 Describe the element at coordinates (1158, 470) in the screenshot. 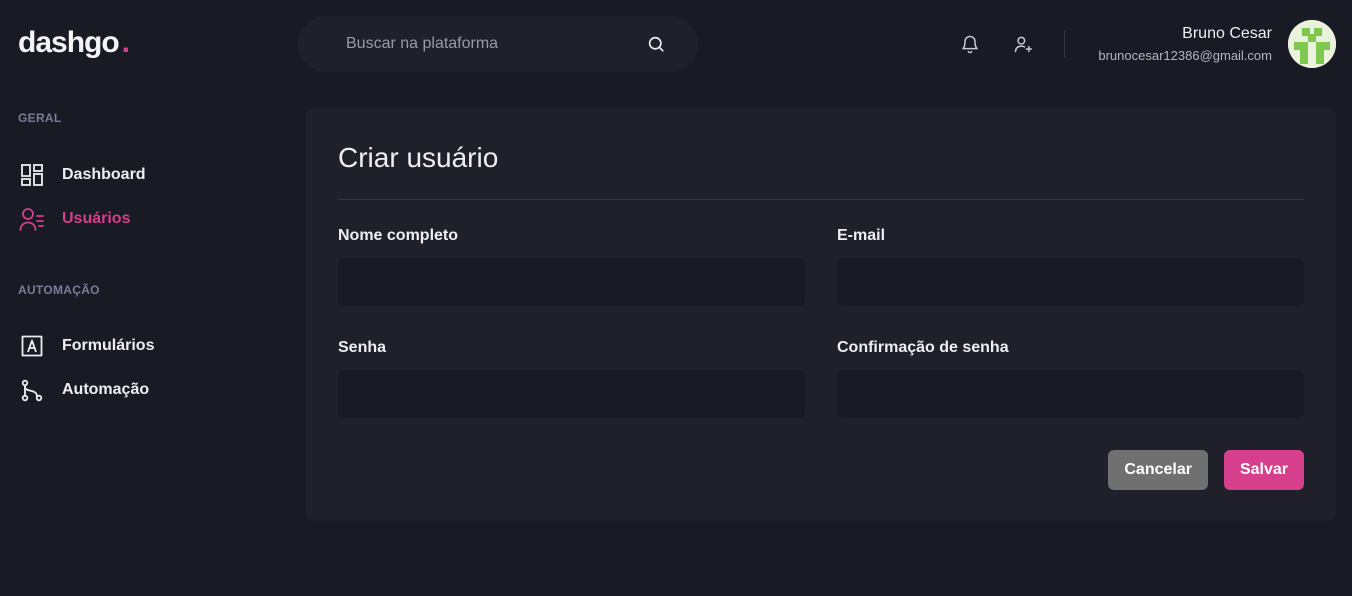

I see `cancel-button: Cancelar` at that location.